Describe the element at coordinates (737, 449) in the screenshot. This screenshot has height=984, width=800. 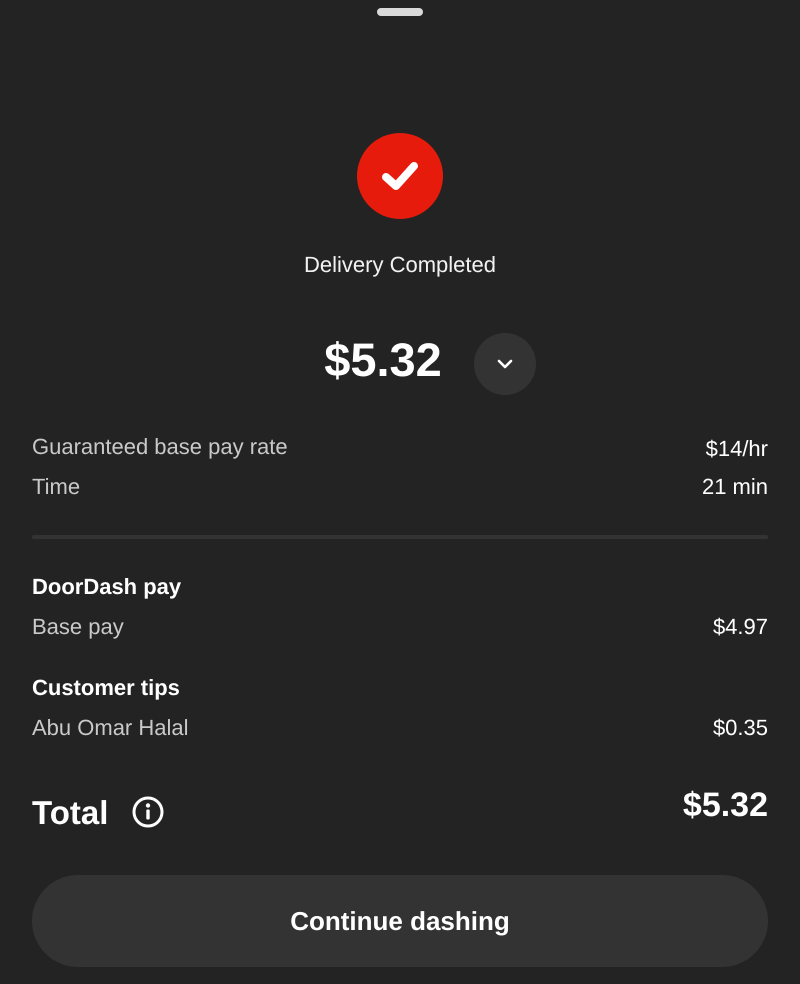
I see `summary-value: $14/hr` at that location.